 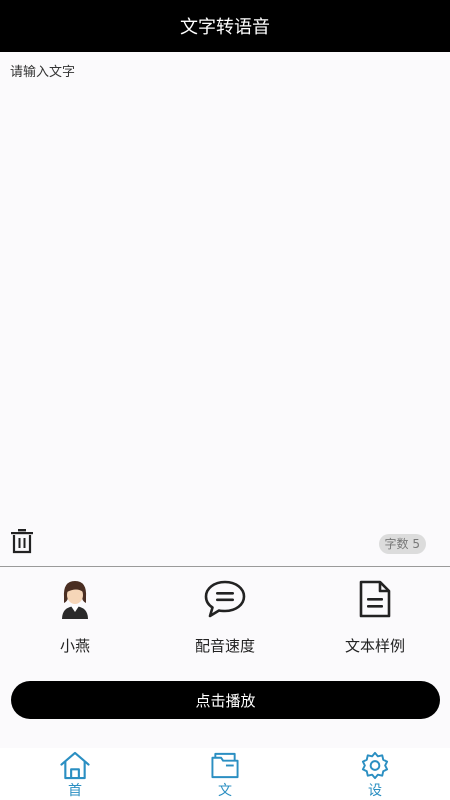 I want to click on female-avatar-icon, so click(x=75, y=599).